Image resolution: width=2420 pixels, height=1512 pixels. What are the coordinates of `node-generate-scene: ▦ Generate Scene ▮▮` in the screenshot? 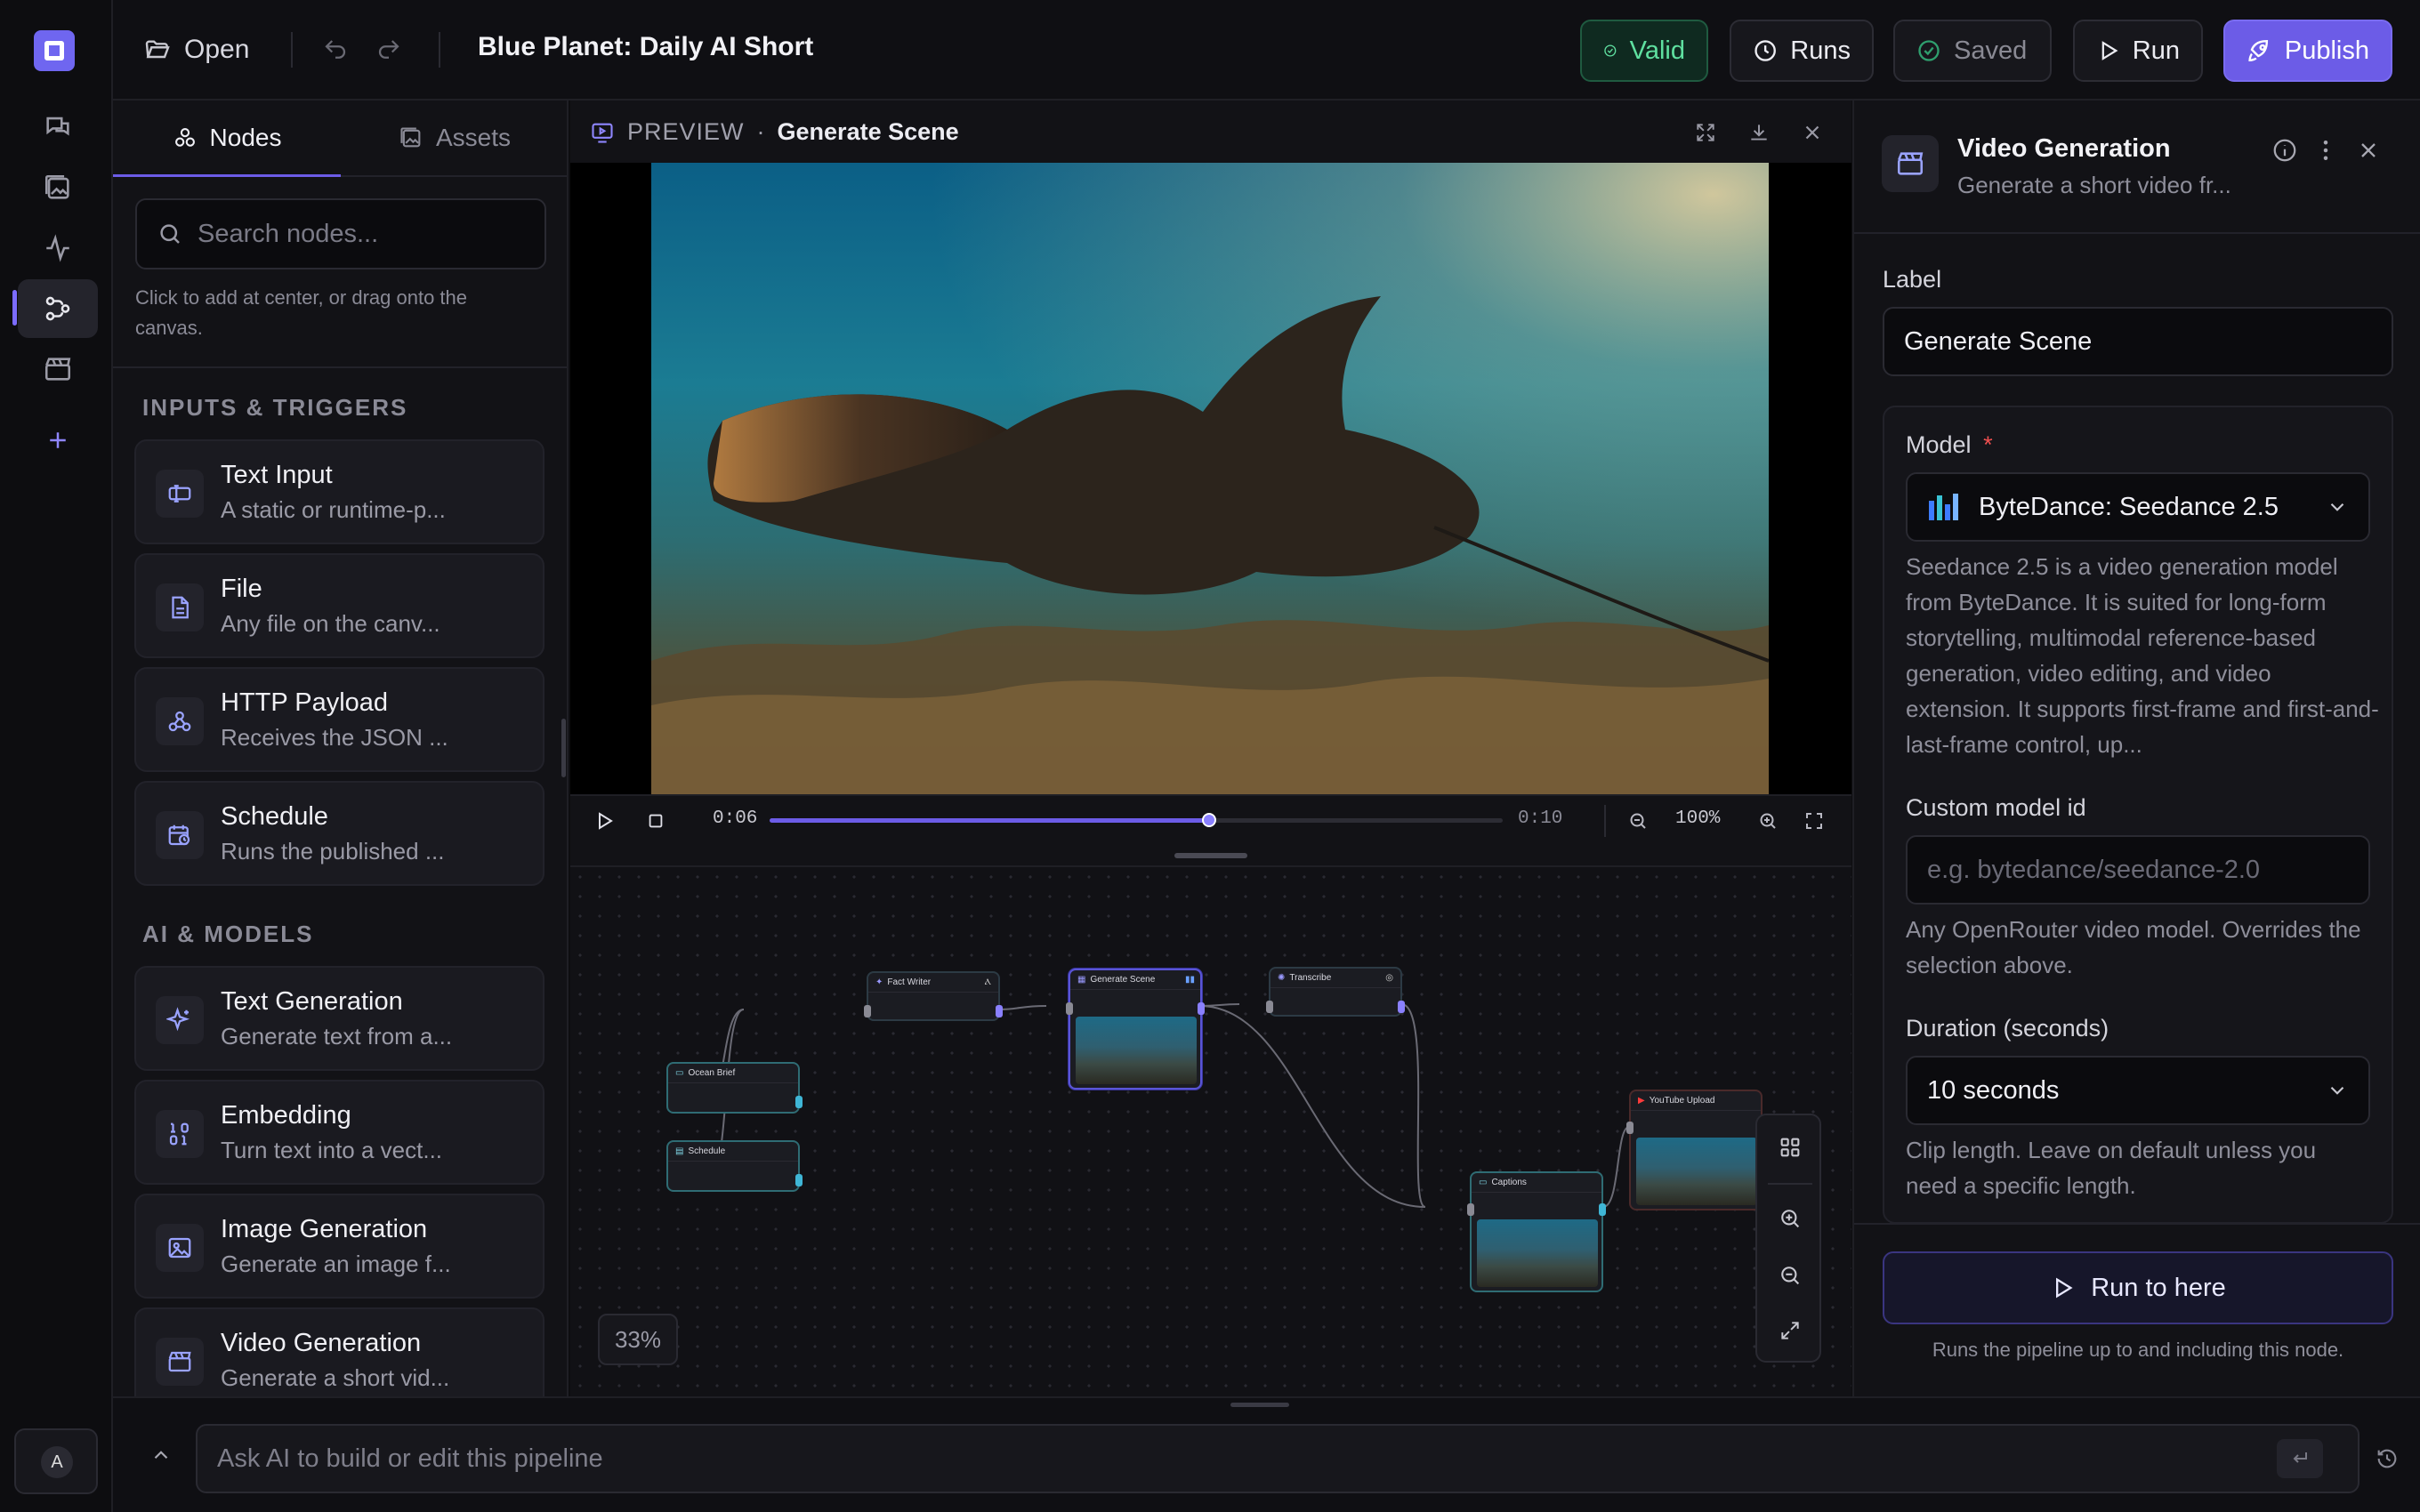 It's located at (1135, 1029).